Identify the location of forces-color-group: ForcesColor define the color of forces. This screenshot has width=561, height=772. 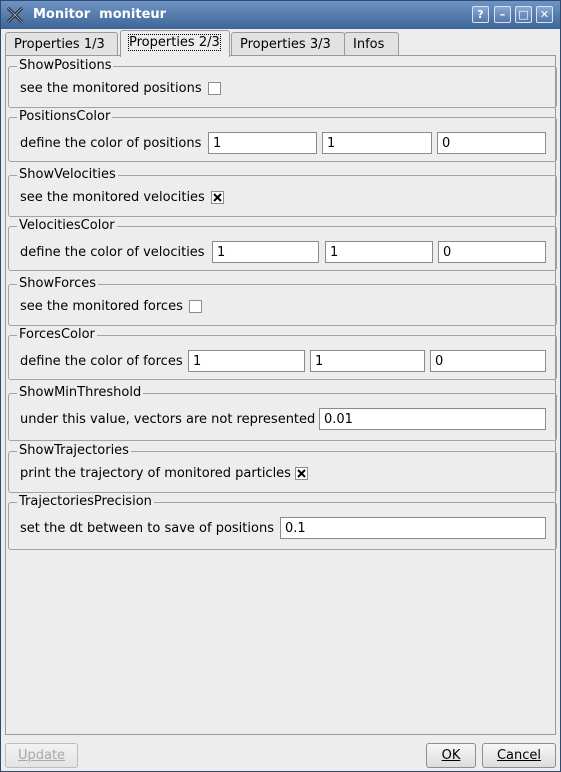
(282, 353).